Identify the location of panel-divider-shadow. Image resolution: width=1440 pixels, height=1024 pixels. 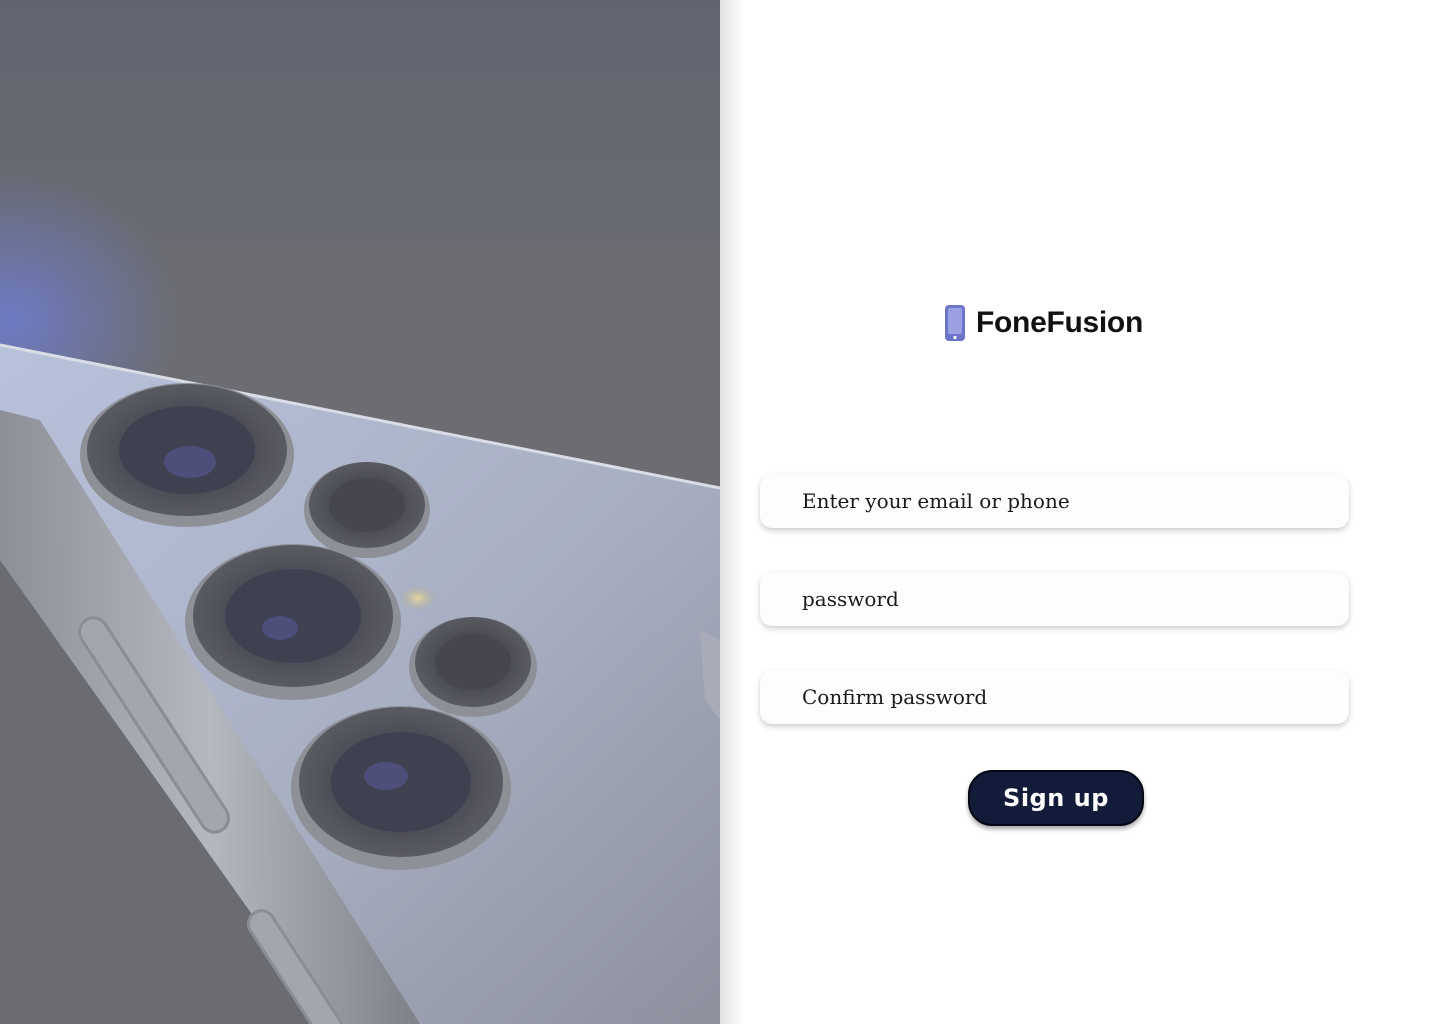
(732, 512).